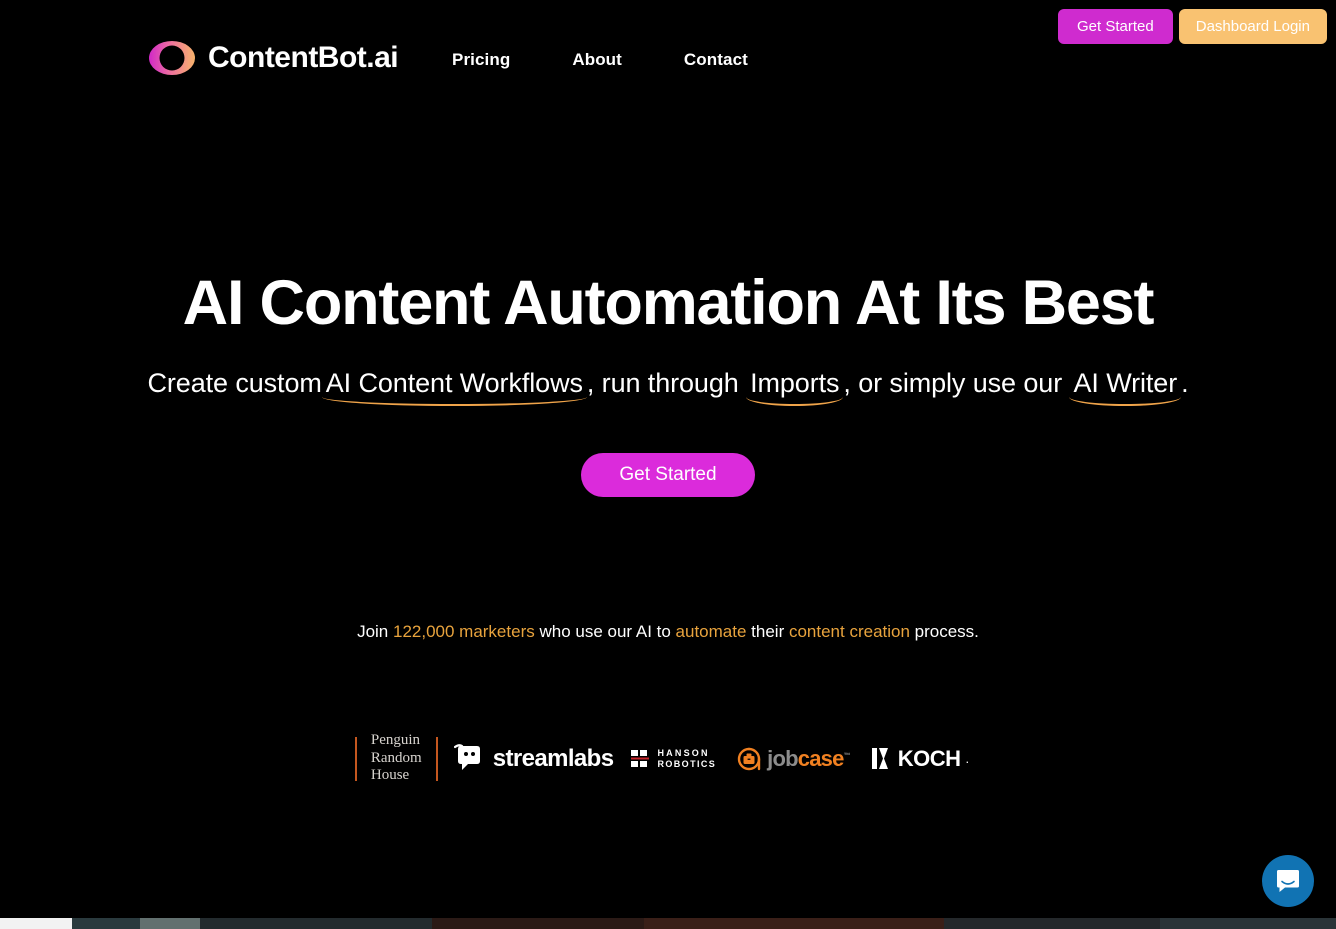  I want to click on marketer-count: 122,000 marketers, so click(463, 631).